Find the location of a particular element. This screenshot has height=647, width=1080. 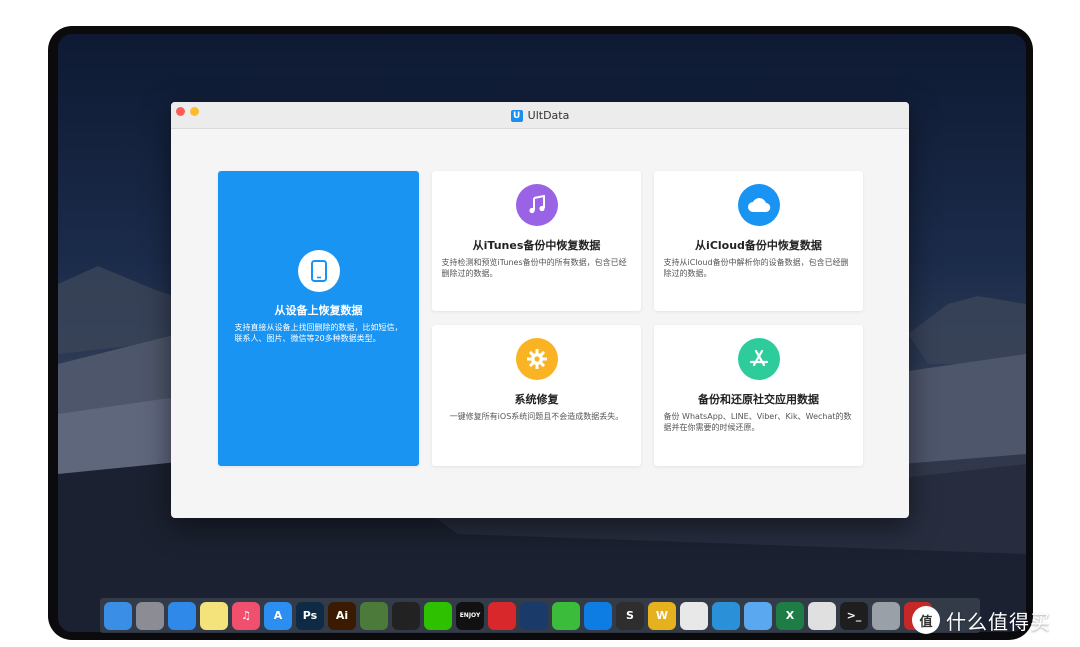

notes-icon is located at coordinates (214, 615).